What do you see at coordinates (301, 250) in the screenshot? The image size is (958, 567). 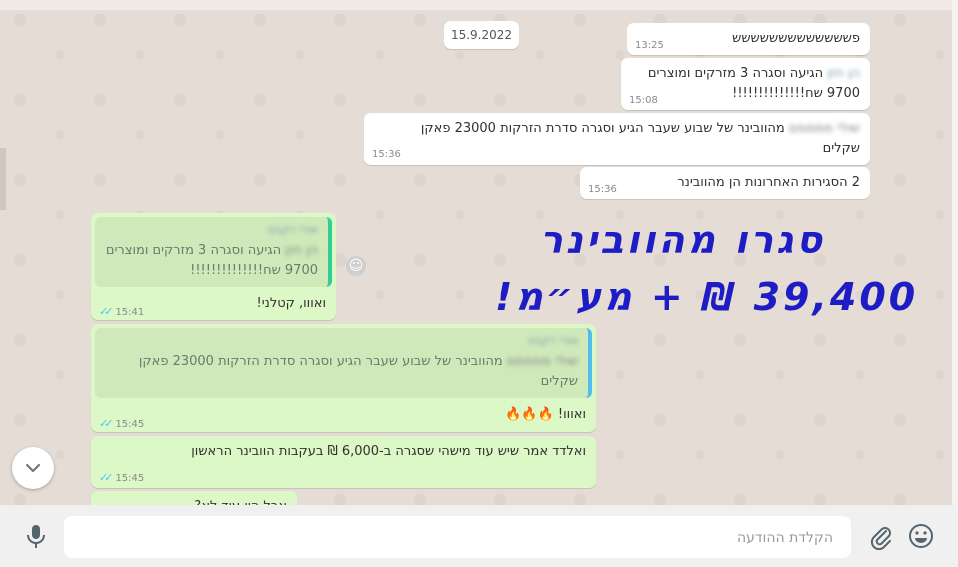 I see `quote-sender: הן חזן` at bounding box center [301, 250].